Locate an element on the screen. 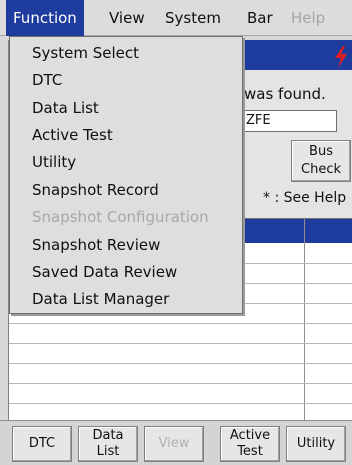  data-list-label-line1: Data is located at coordinates (108, 435).